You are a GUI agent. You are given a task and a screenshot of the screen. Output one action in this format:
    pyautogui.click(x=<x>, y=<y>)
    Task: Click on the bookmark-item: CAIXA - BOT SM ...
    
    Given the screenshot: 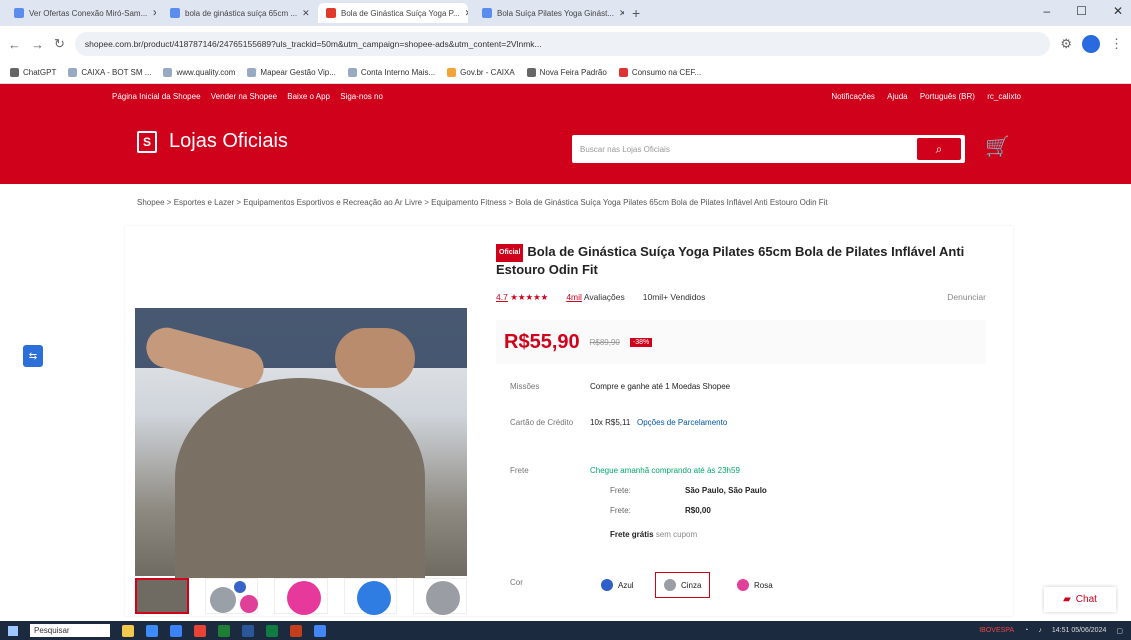 What is the action you would take?
    pyautogui.click(x=109, y=72)
    